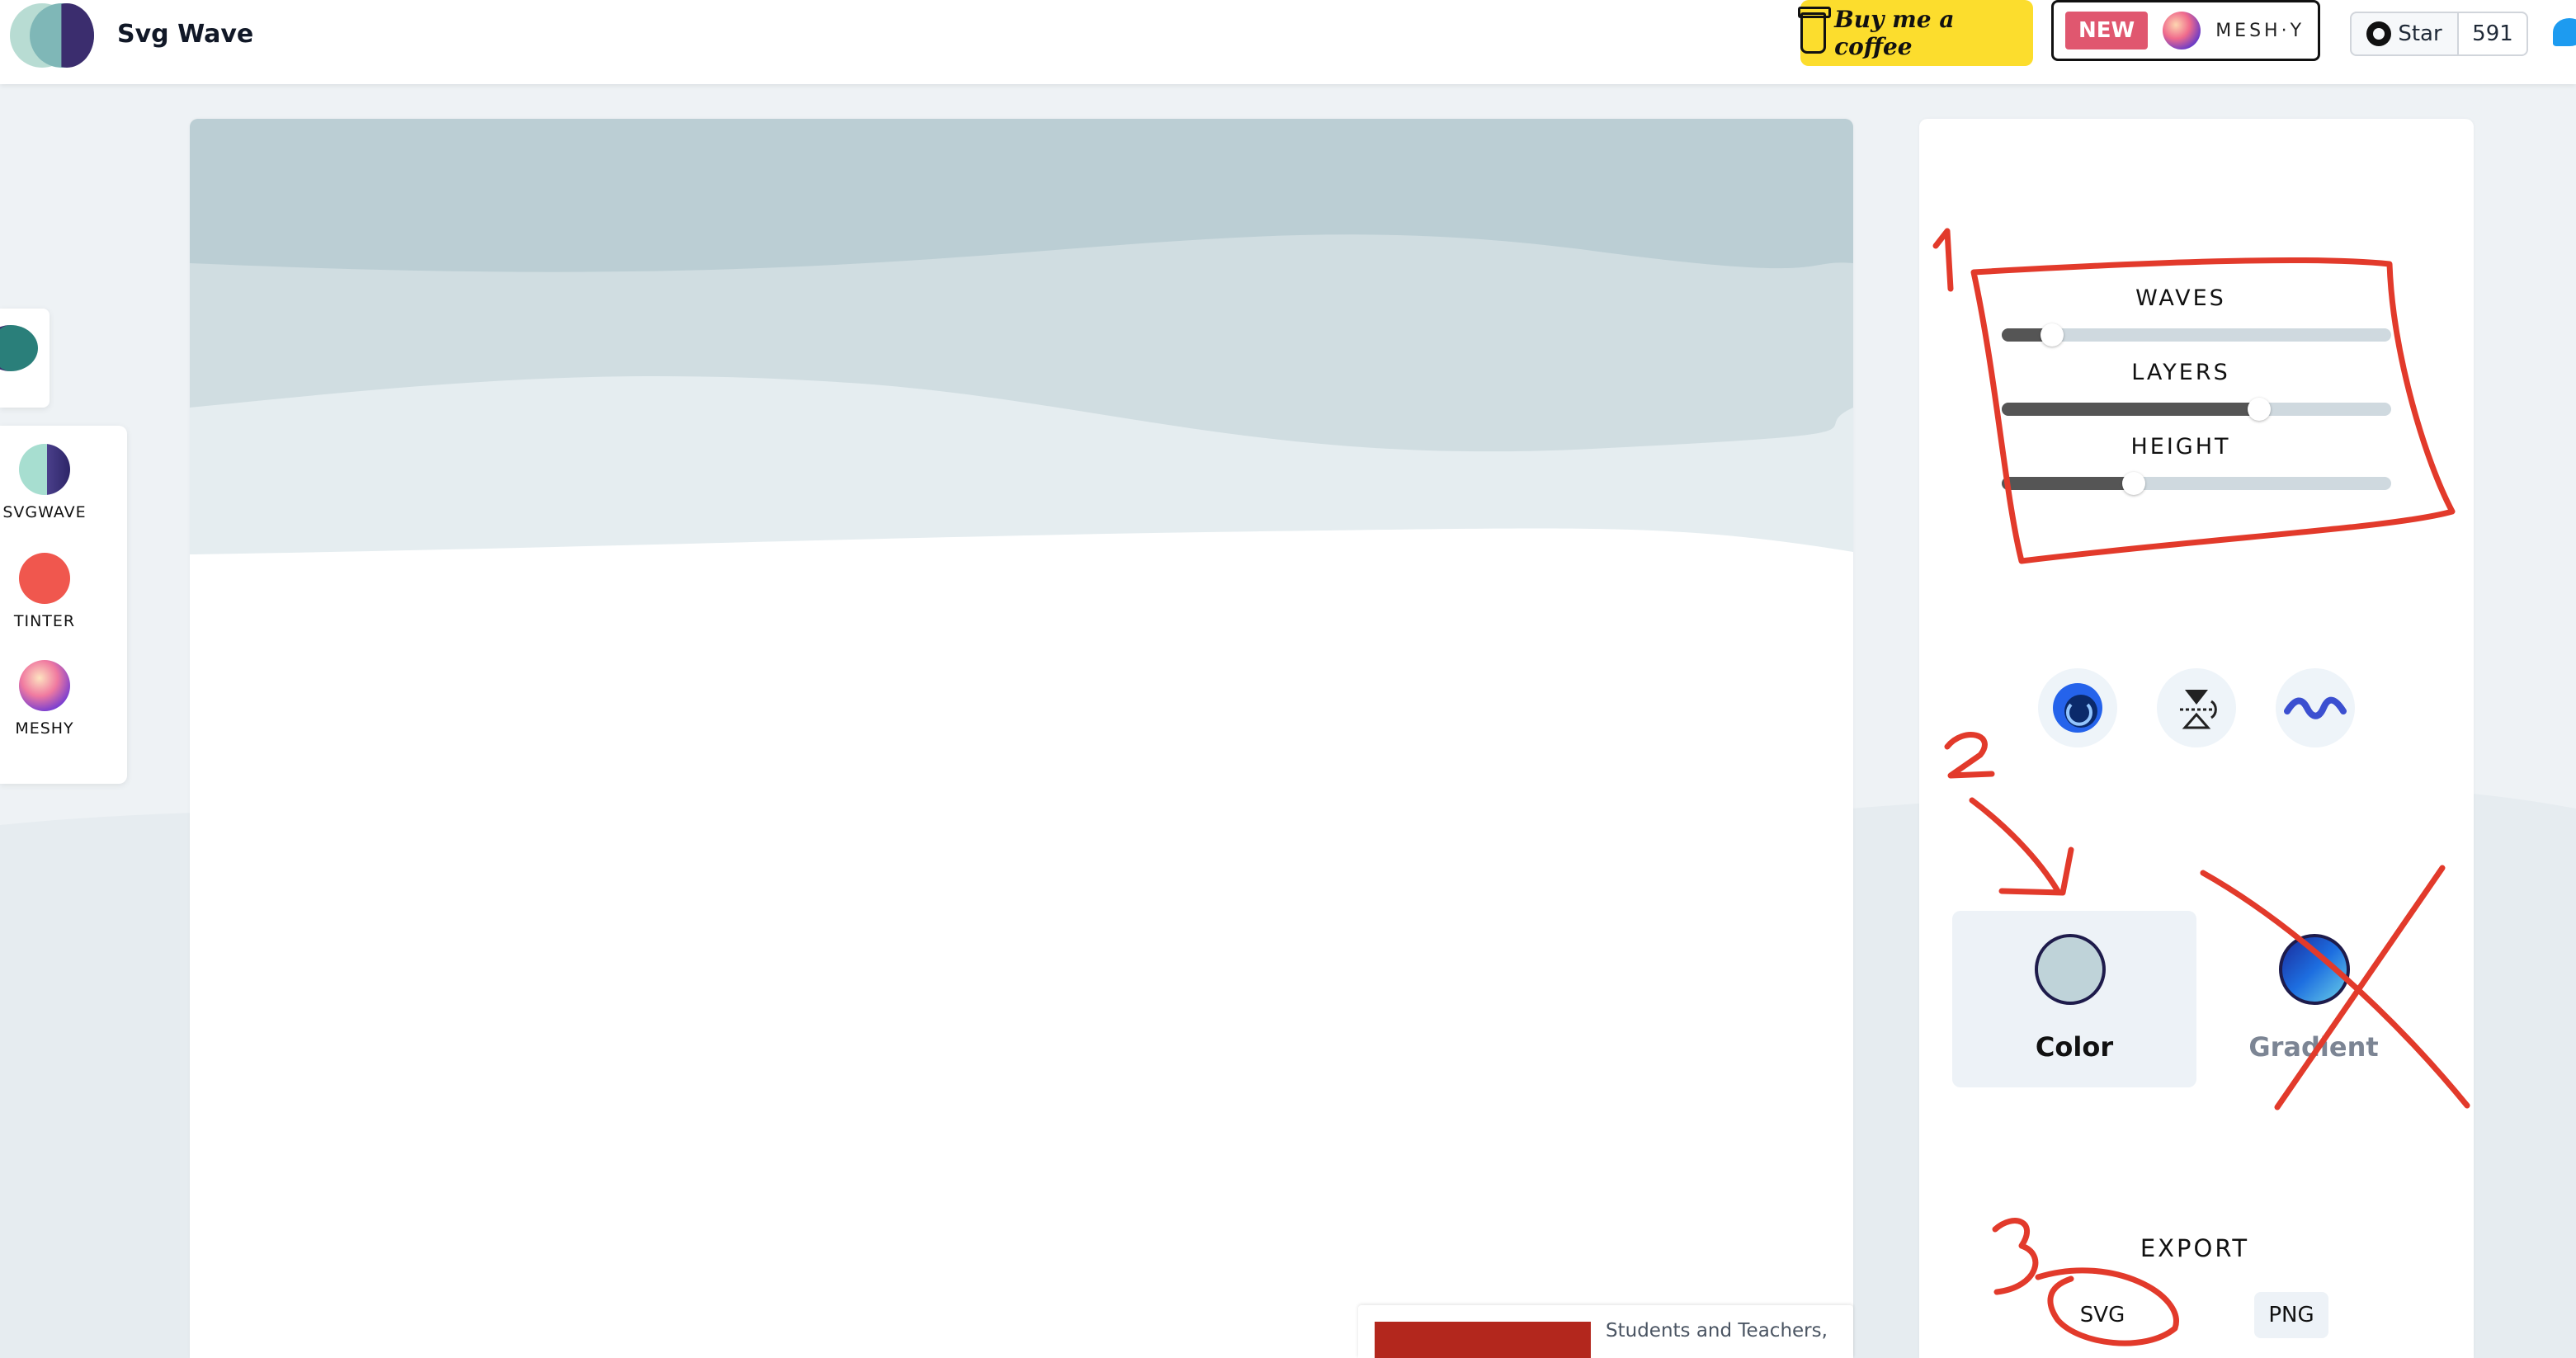  I want to click on color-mode-label: Color, so click(2074, 1047).